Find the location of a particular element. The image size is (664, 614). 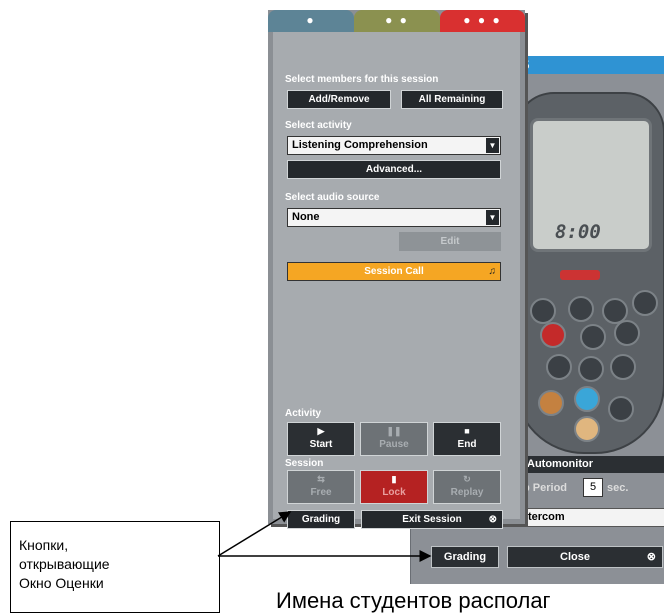

exit-session-label: Exit Session is located at coordinates (432, 519).